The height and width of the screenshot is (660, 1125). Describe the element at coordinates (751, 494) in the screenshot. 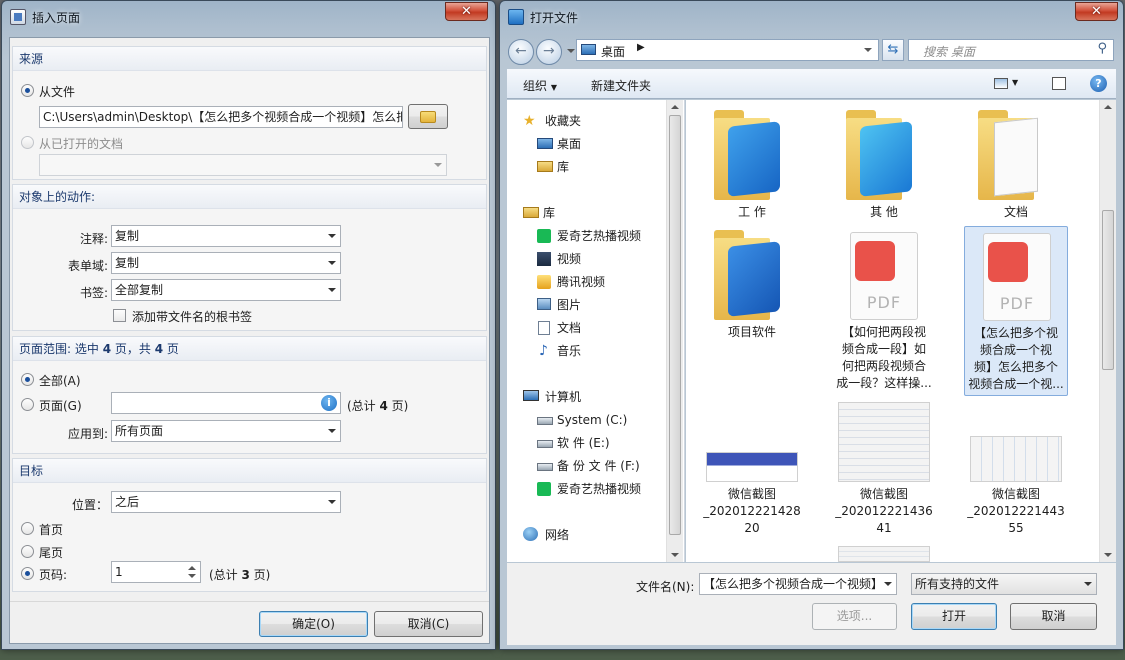

I see `file-name-line: 微信截图` at that location.